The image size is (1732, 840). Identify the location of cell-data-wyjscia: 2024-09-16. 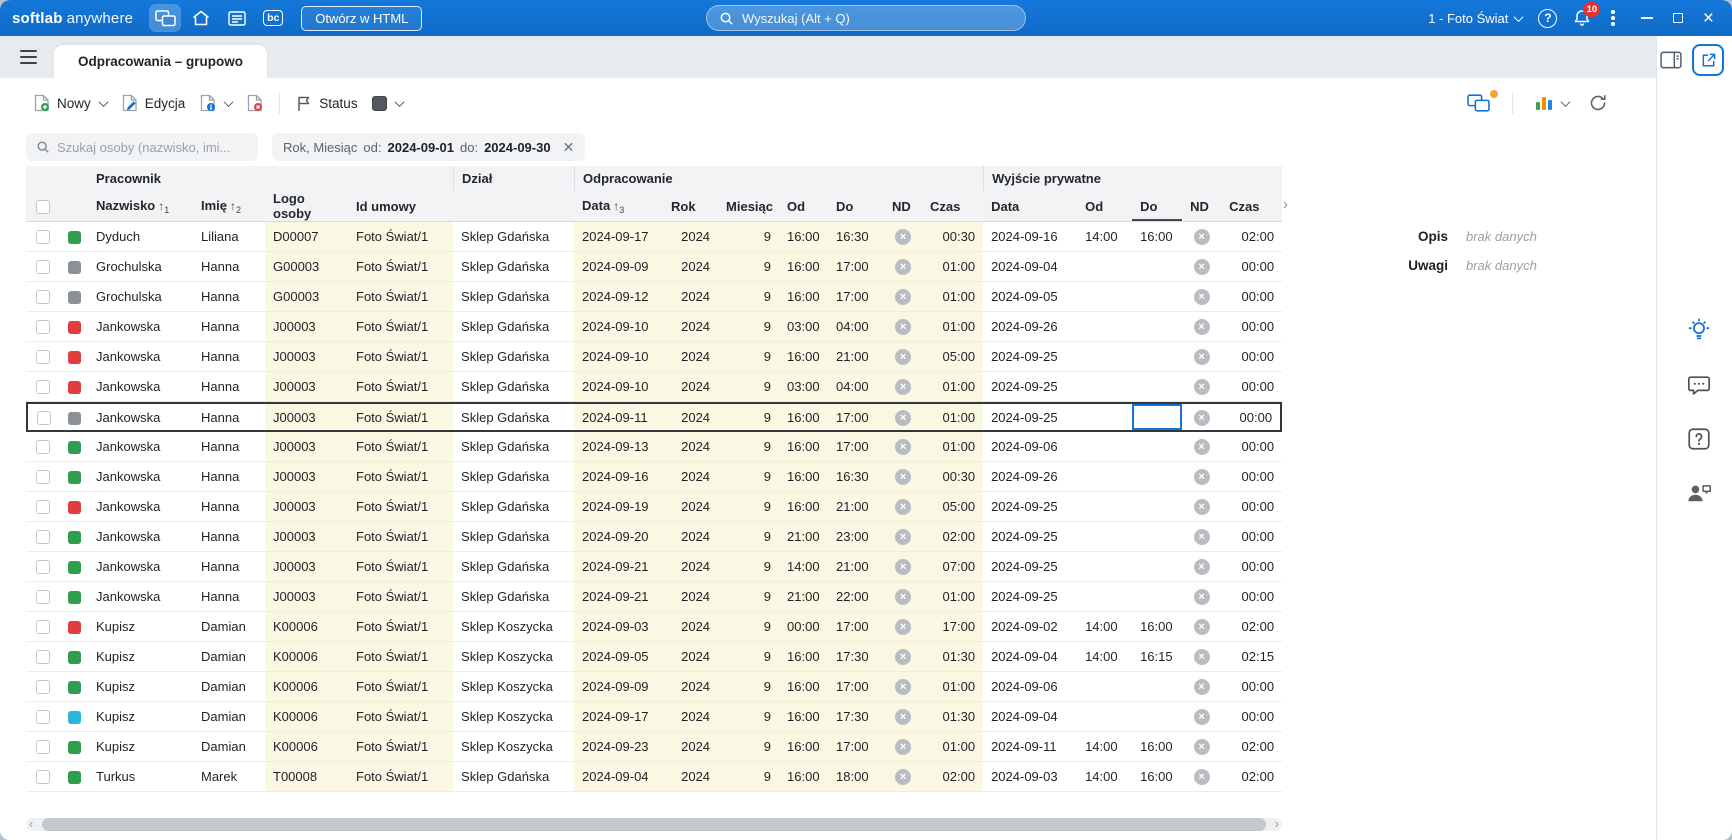
(1030, 237).